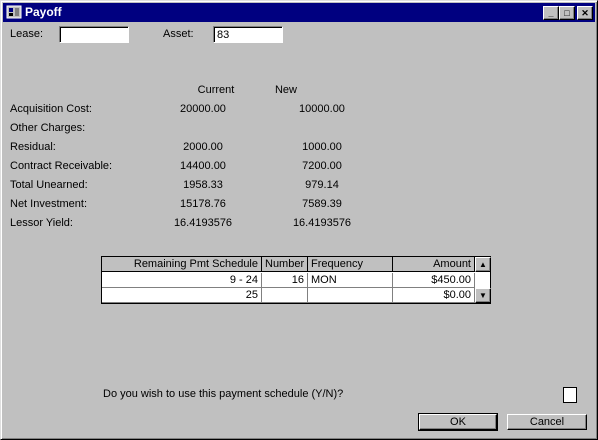 This screenshot has height=440, width=598. What do you see at coordinates (285, 90) in the screenshot?
I see `new-column-header: New` at bounding box center [285, 90].